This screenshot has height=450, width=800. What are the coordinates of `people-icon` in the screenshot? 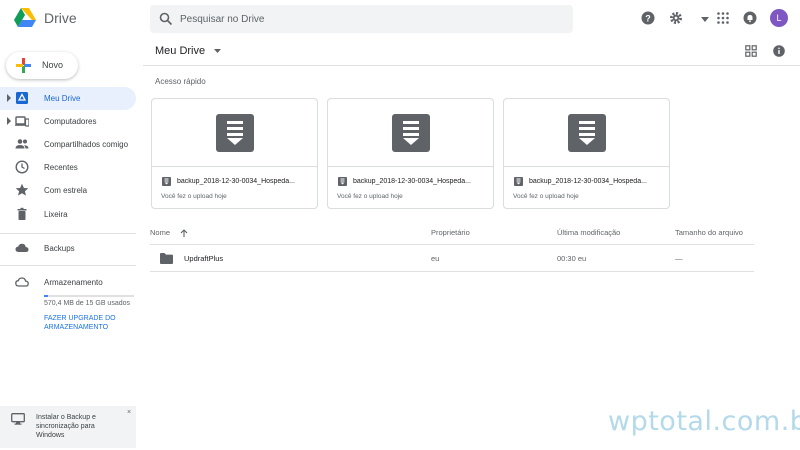 It's located at (22, 144).